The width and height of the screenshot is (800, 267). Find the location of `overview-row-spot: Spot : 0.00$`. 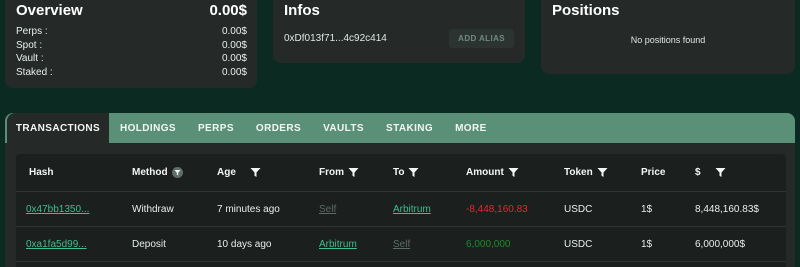

overview-row-spot: Spot : 0.00$ is located at coordinates (131, 46).